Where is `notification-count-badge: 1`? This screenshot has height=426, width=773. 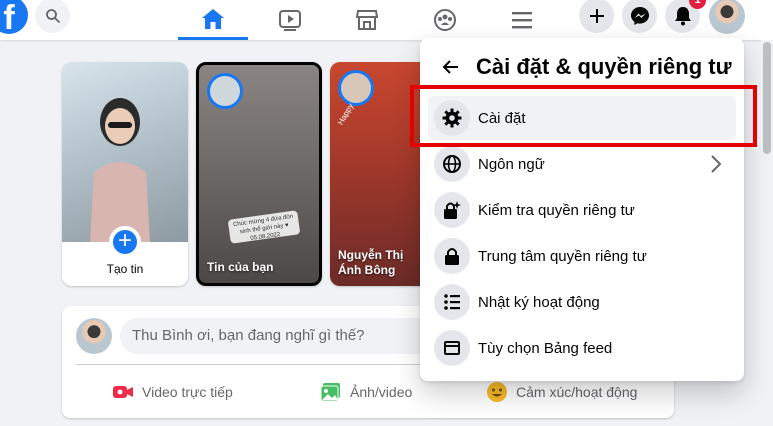 notification-count-badge: 1 is located at coordinates (697, 4).